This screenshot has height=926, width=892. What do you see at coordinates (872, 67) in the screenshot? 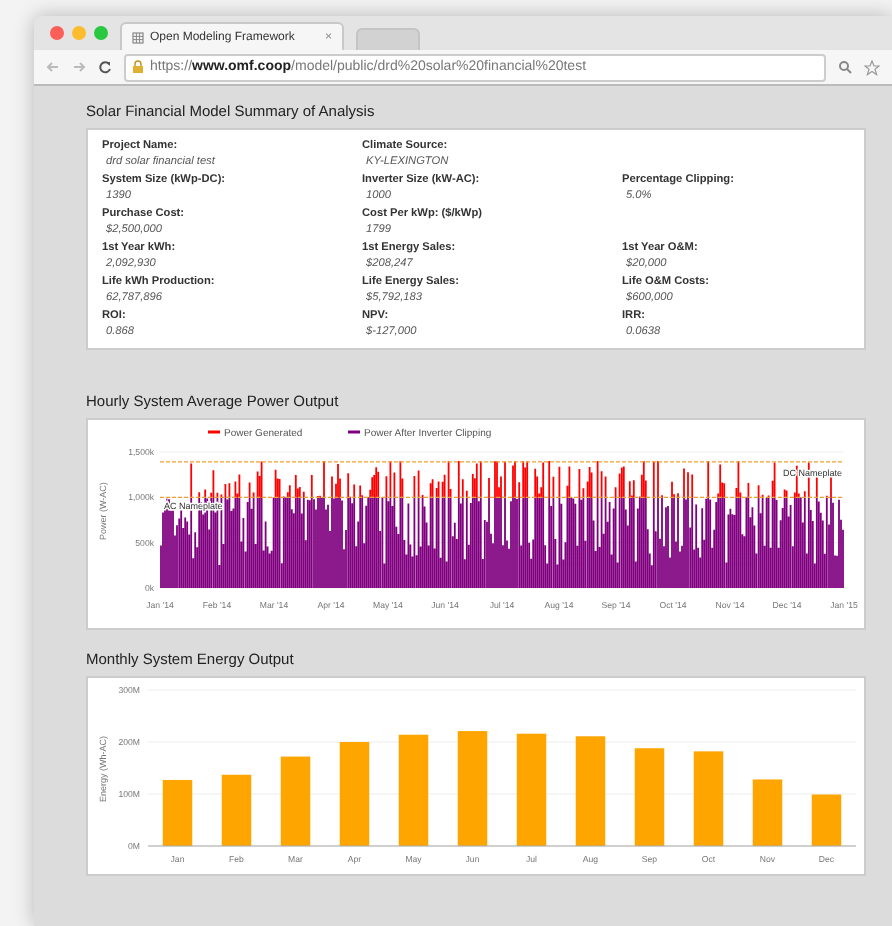
I see `star-icon` at bounding box center [872, 67].